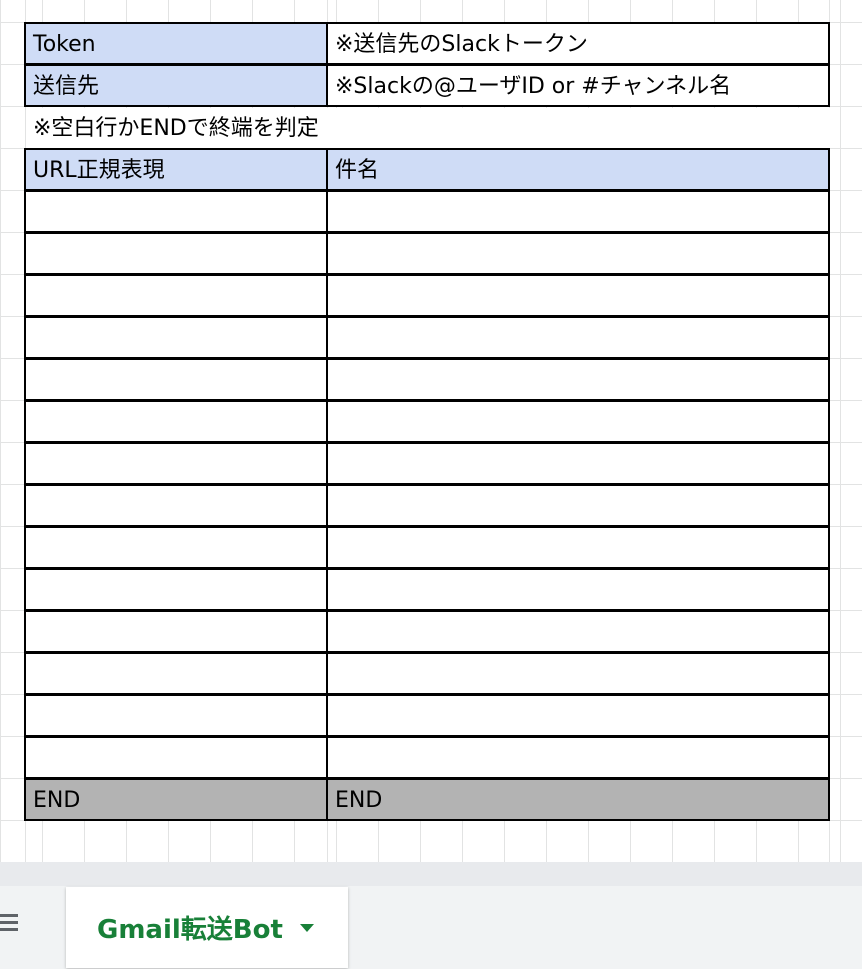  Describe the element at coordinates (307, 928) in the screenshot. I see `caret-down-icon` at that location.